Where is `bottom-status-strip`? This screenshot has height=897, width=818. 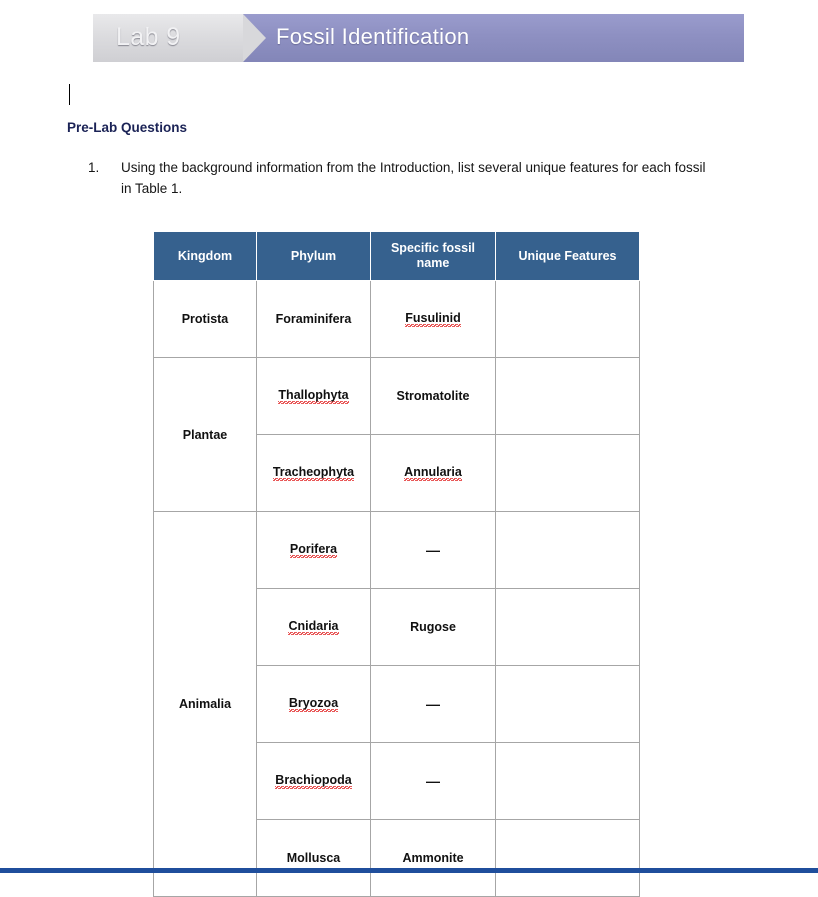 bottom-status-strip is located at coordinates (409, 870).